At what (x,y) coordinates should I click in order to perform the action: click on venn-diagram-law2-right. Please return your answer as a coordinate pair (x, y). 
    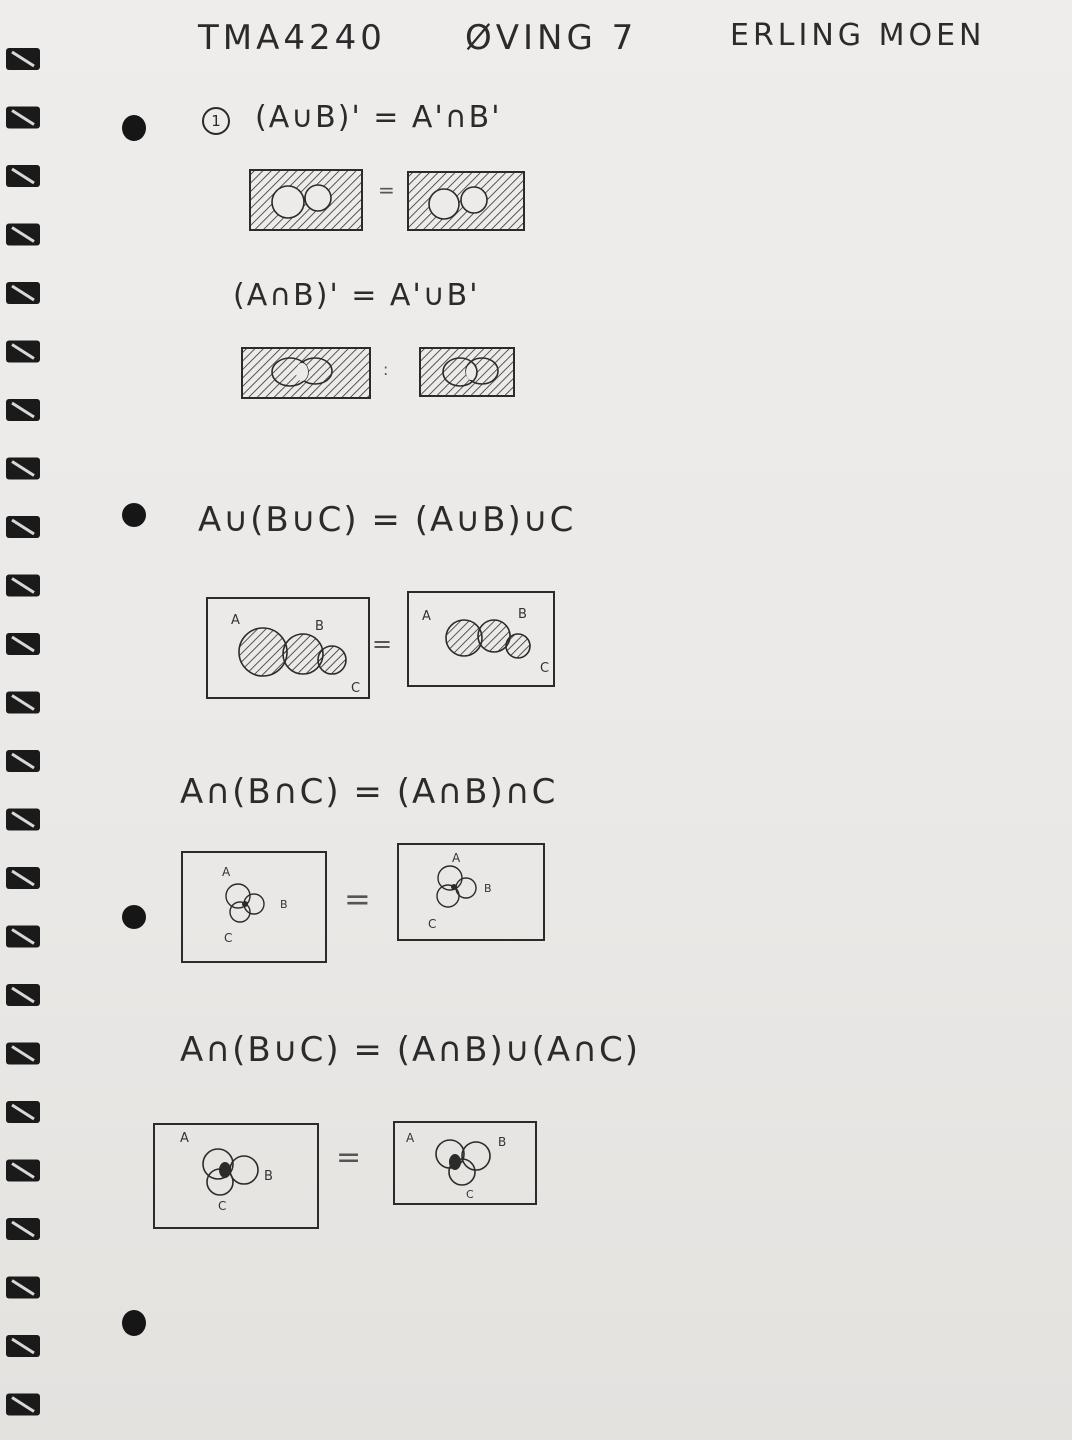
    Looking at the image, I should click on (467, 372).